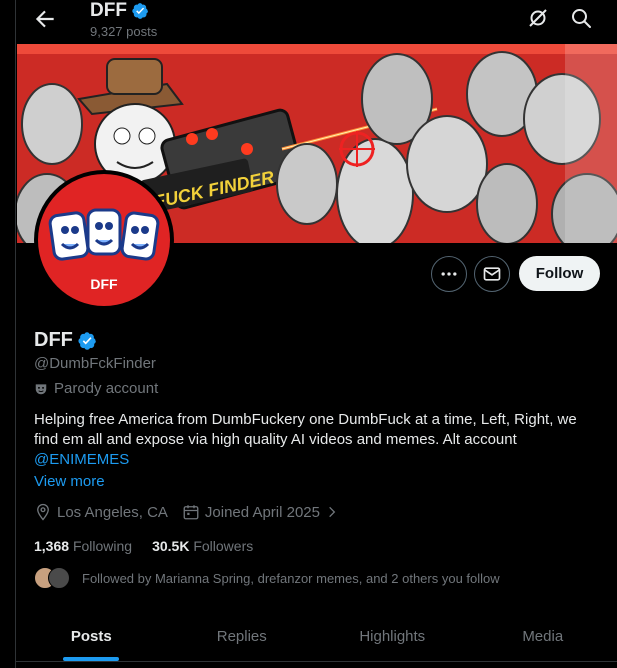  Describe the element at coordinates (69, 481) in the screenshot. I see `view-more-link: View more` at that location.